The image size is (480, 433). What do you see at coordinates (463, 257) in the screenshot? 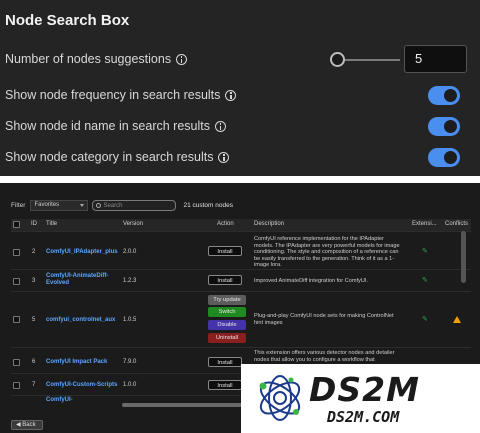
I see `vertical-scrollbar` at bounding box center [463, 257].